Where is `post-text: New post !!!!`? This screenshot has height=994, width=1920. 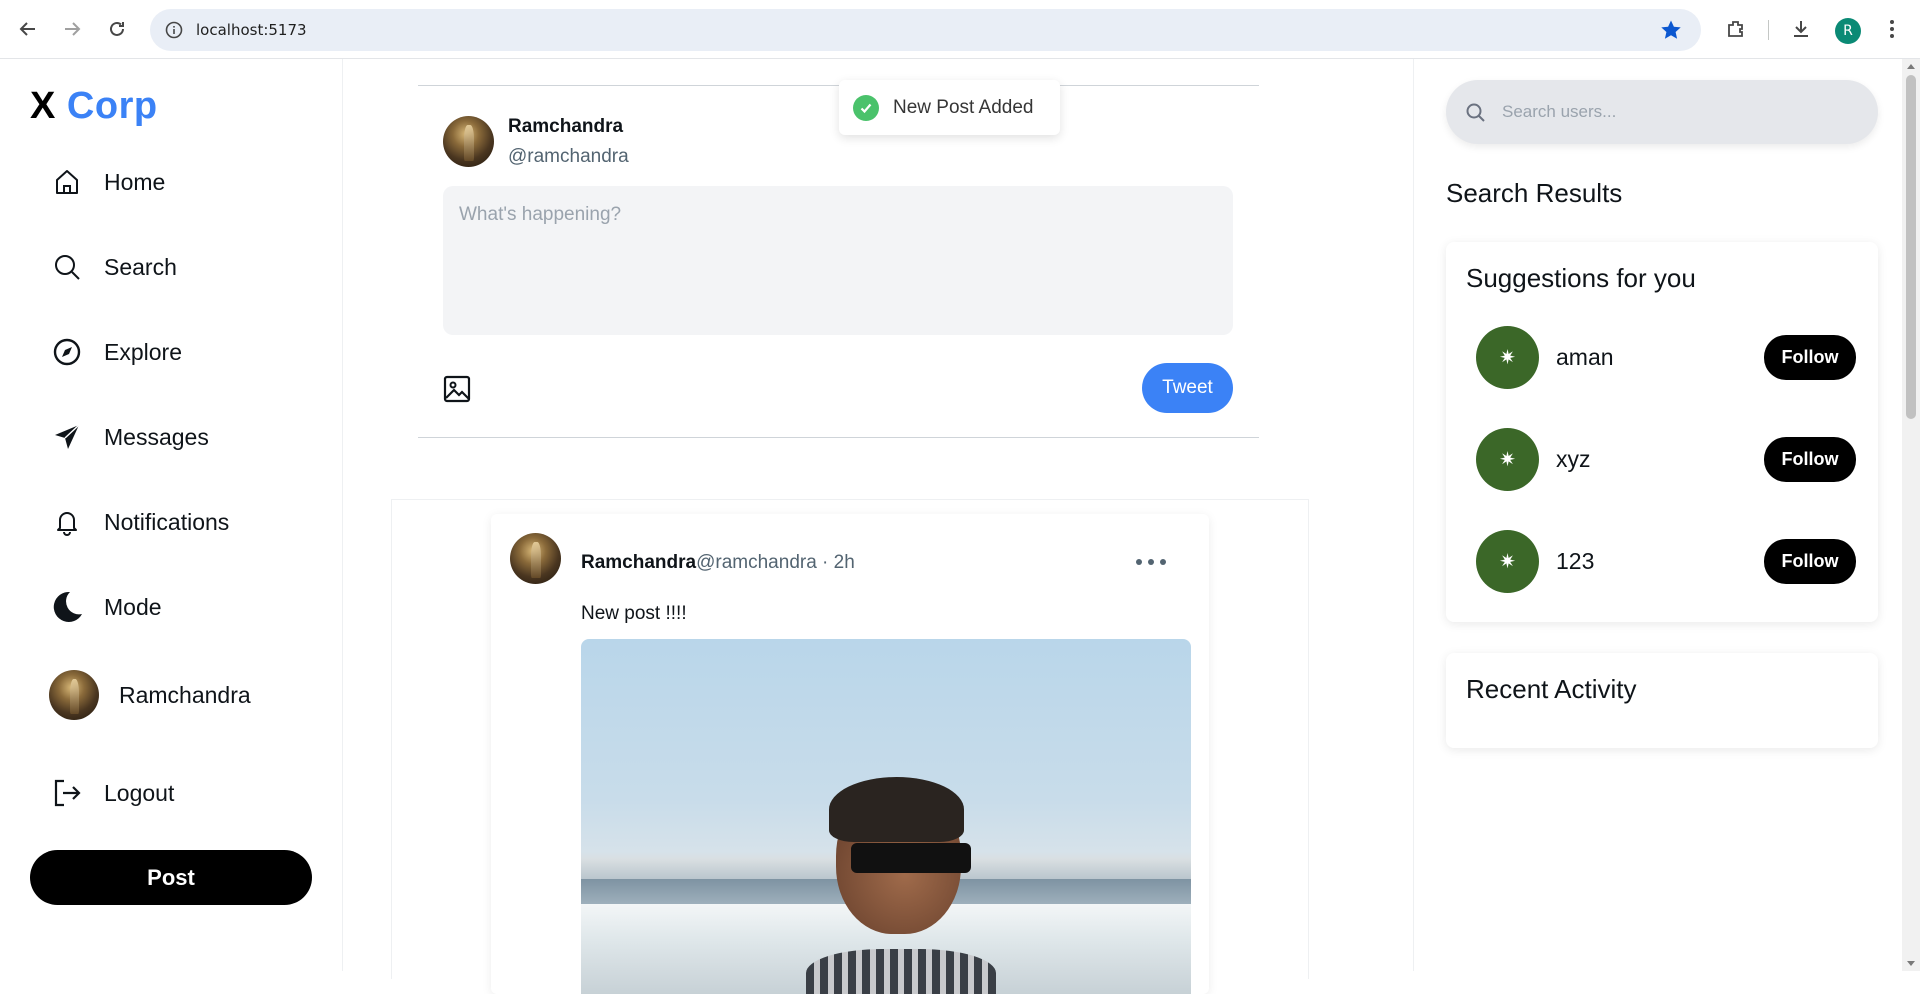
post-text: New post !!!! is located at coordinates (634, 613).